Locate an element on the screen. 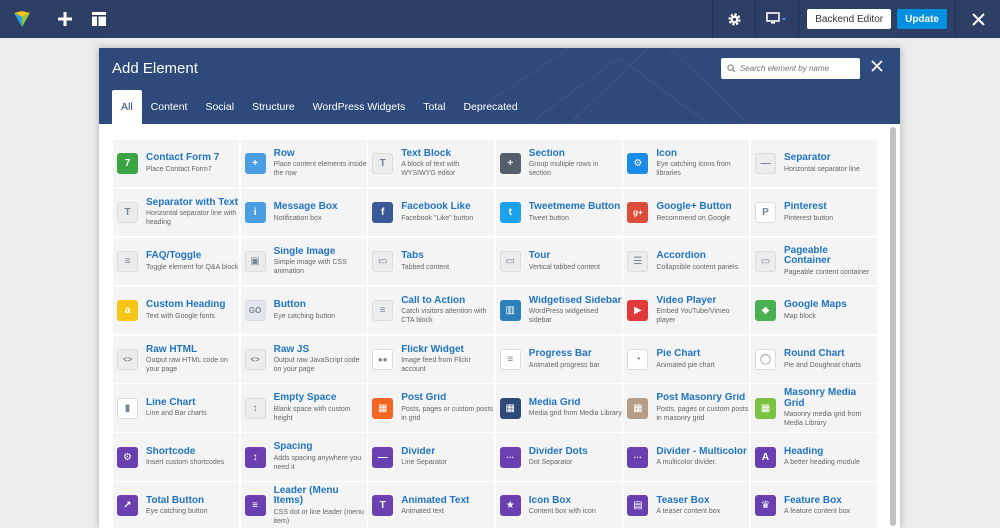 The image size is (1000, 528). search-box is located at coordinates (790, 68).